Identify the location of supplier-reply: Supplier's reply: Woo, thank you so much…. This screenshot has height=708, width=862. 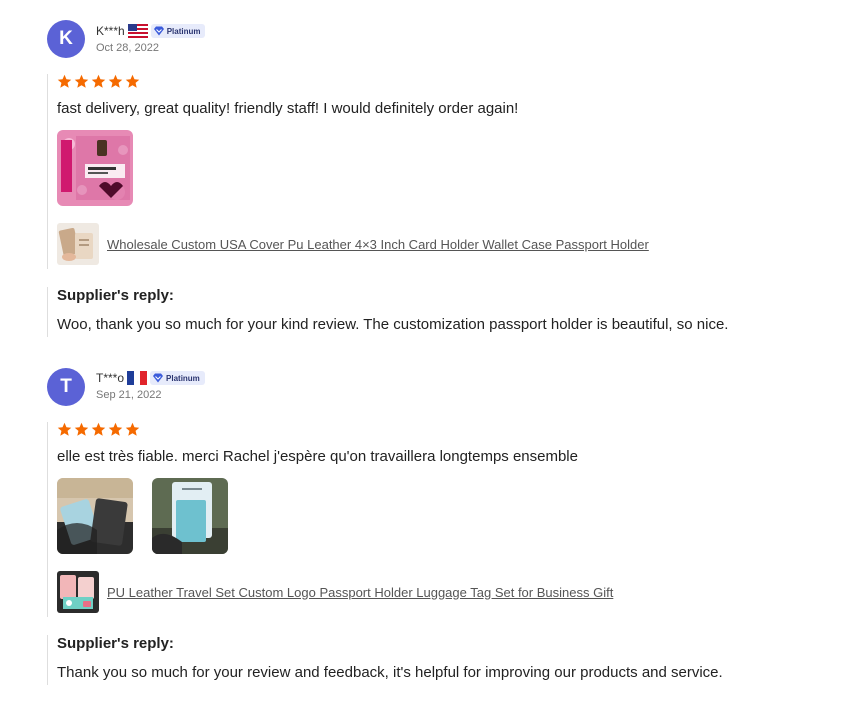
(387, 312).